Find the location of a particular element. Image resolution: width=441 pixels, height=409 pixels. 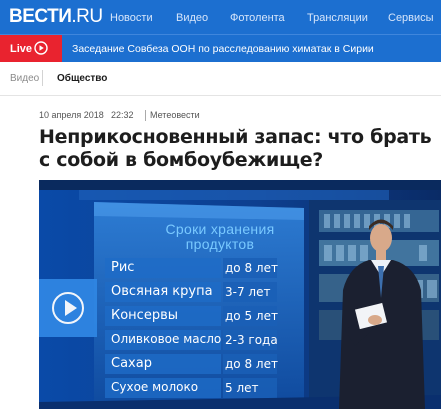

logo-main: ВЕСТИ is located at coordinates (40, 16).